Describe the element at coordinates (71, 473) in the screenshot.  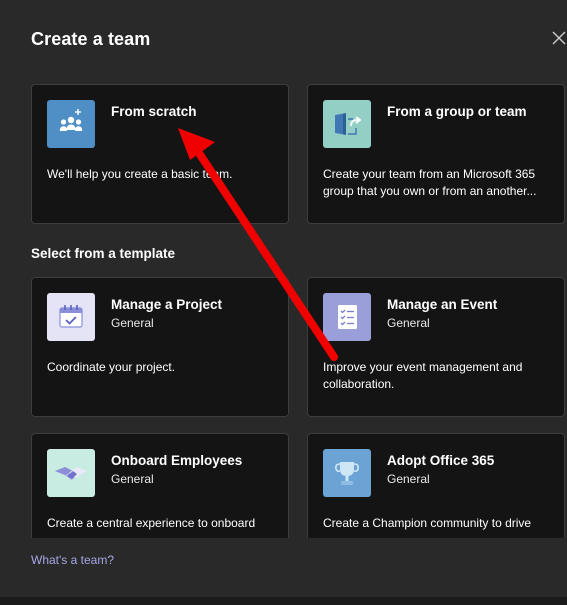
I see `handshake-icon` at that location.